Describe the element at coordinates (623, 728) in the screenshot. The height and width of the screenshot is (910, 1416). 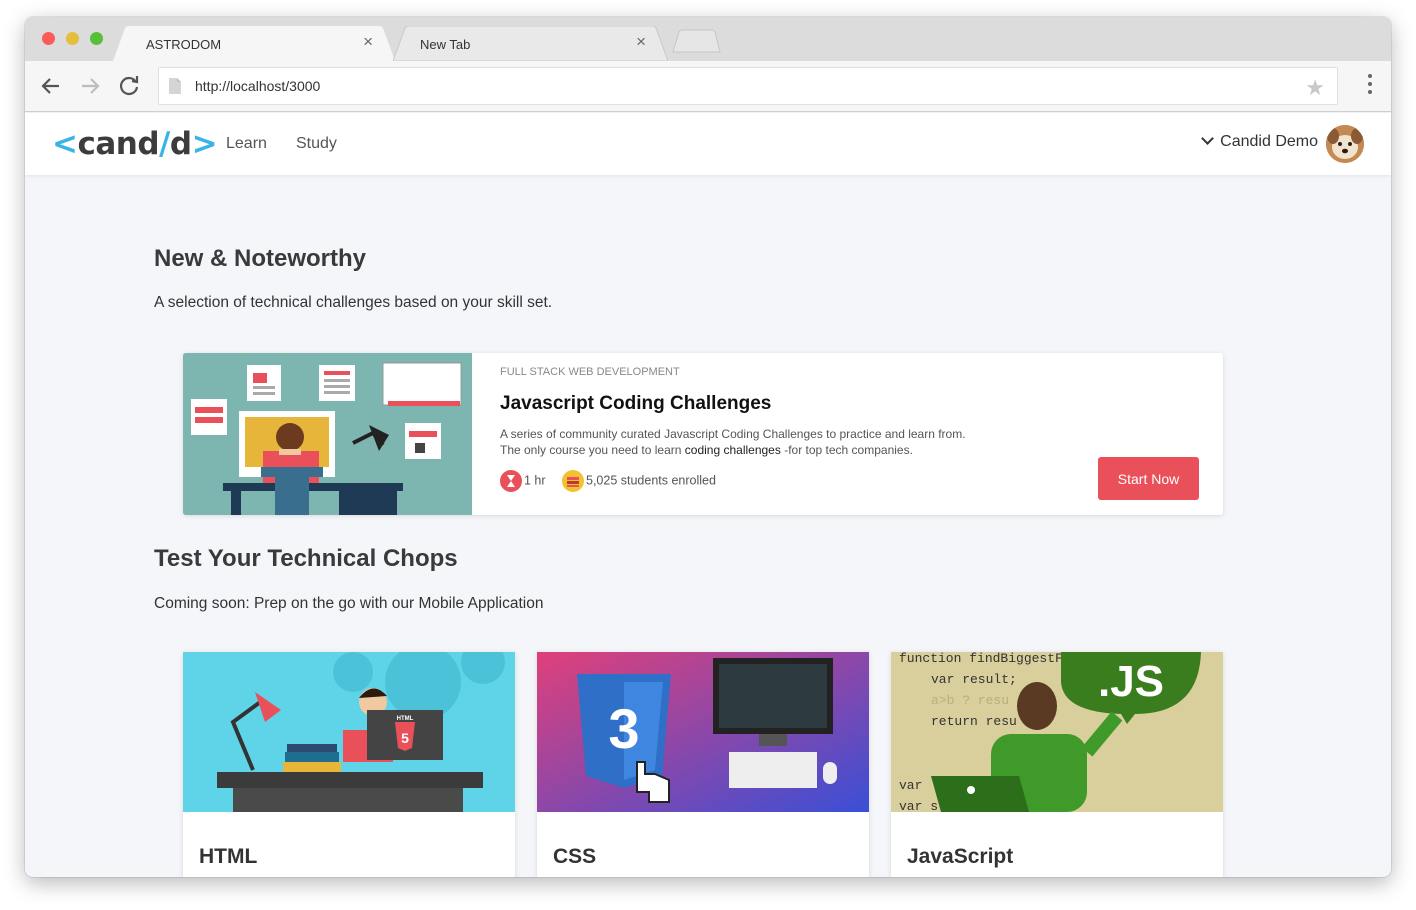
I see `css-3-number: 3` at that location.